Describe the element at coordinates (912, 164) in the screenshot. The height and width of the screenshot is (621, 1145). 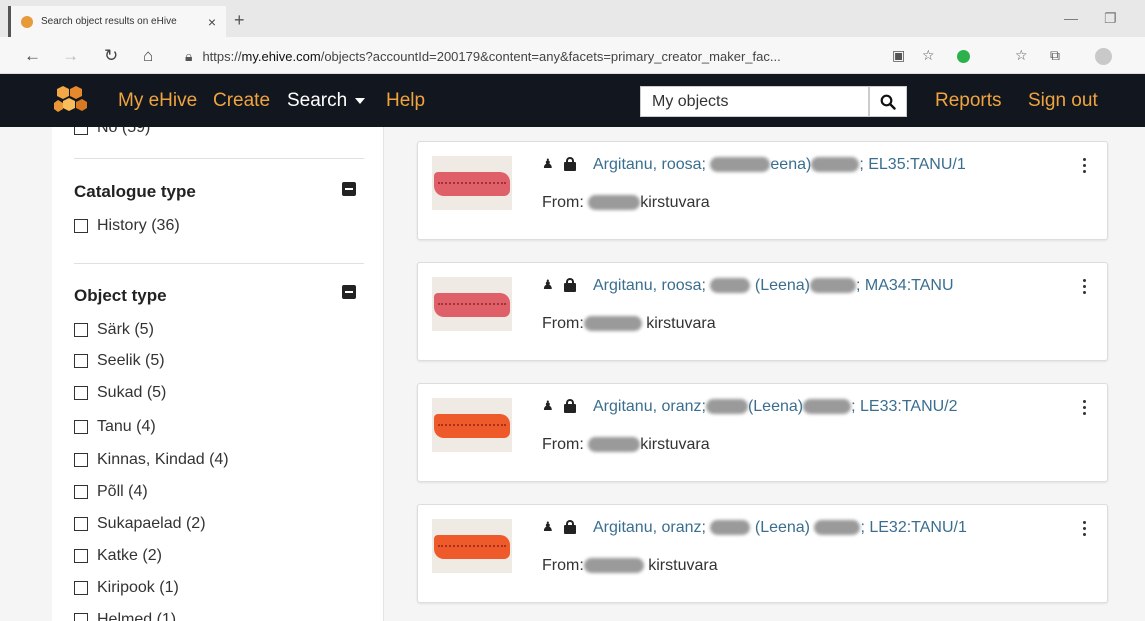
I see `title-part: ; EL35:TANU/1` at that location.